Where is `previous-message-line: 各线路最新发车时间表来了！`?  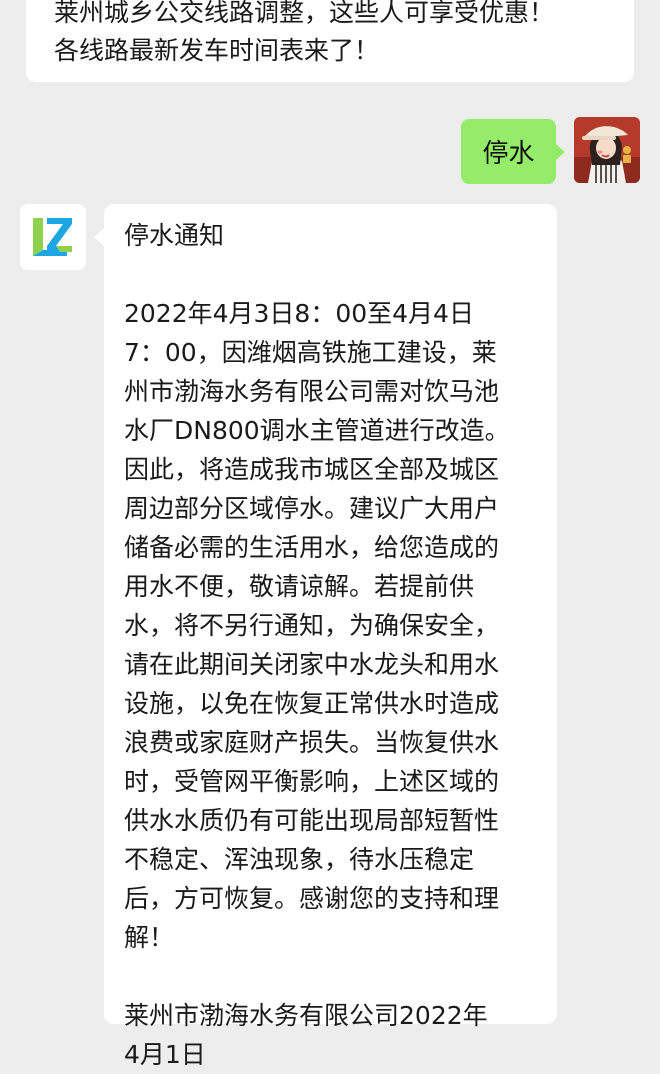
previous-message-line: 各线路最新发车时间表来了！ is located at coordinates (217, 50).